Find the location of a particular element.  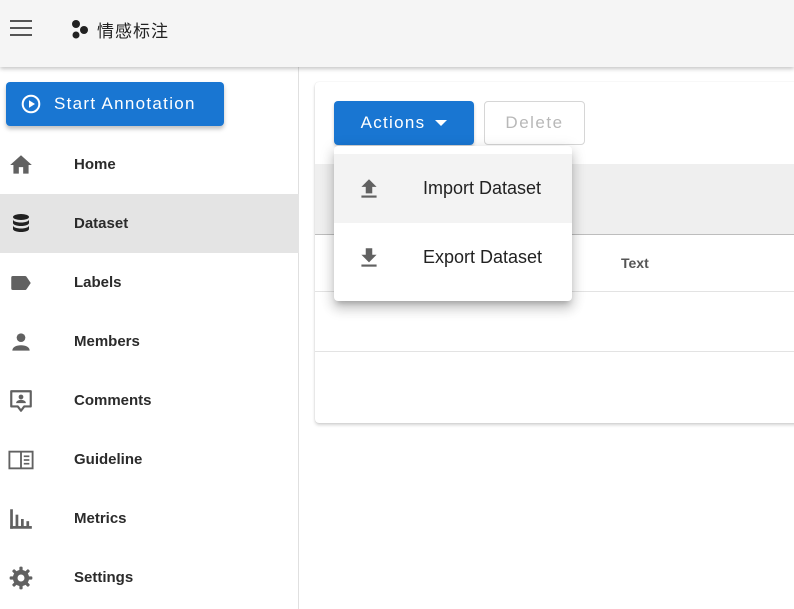

person-icon is located at coordinates (21, 342).